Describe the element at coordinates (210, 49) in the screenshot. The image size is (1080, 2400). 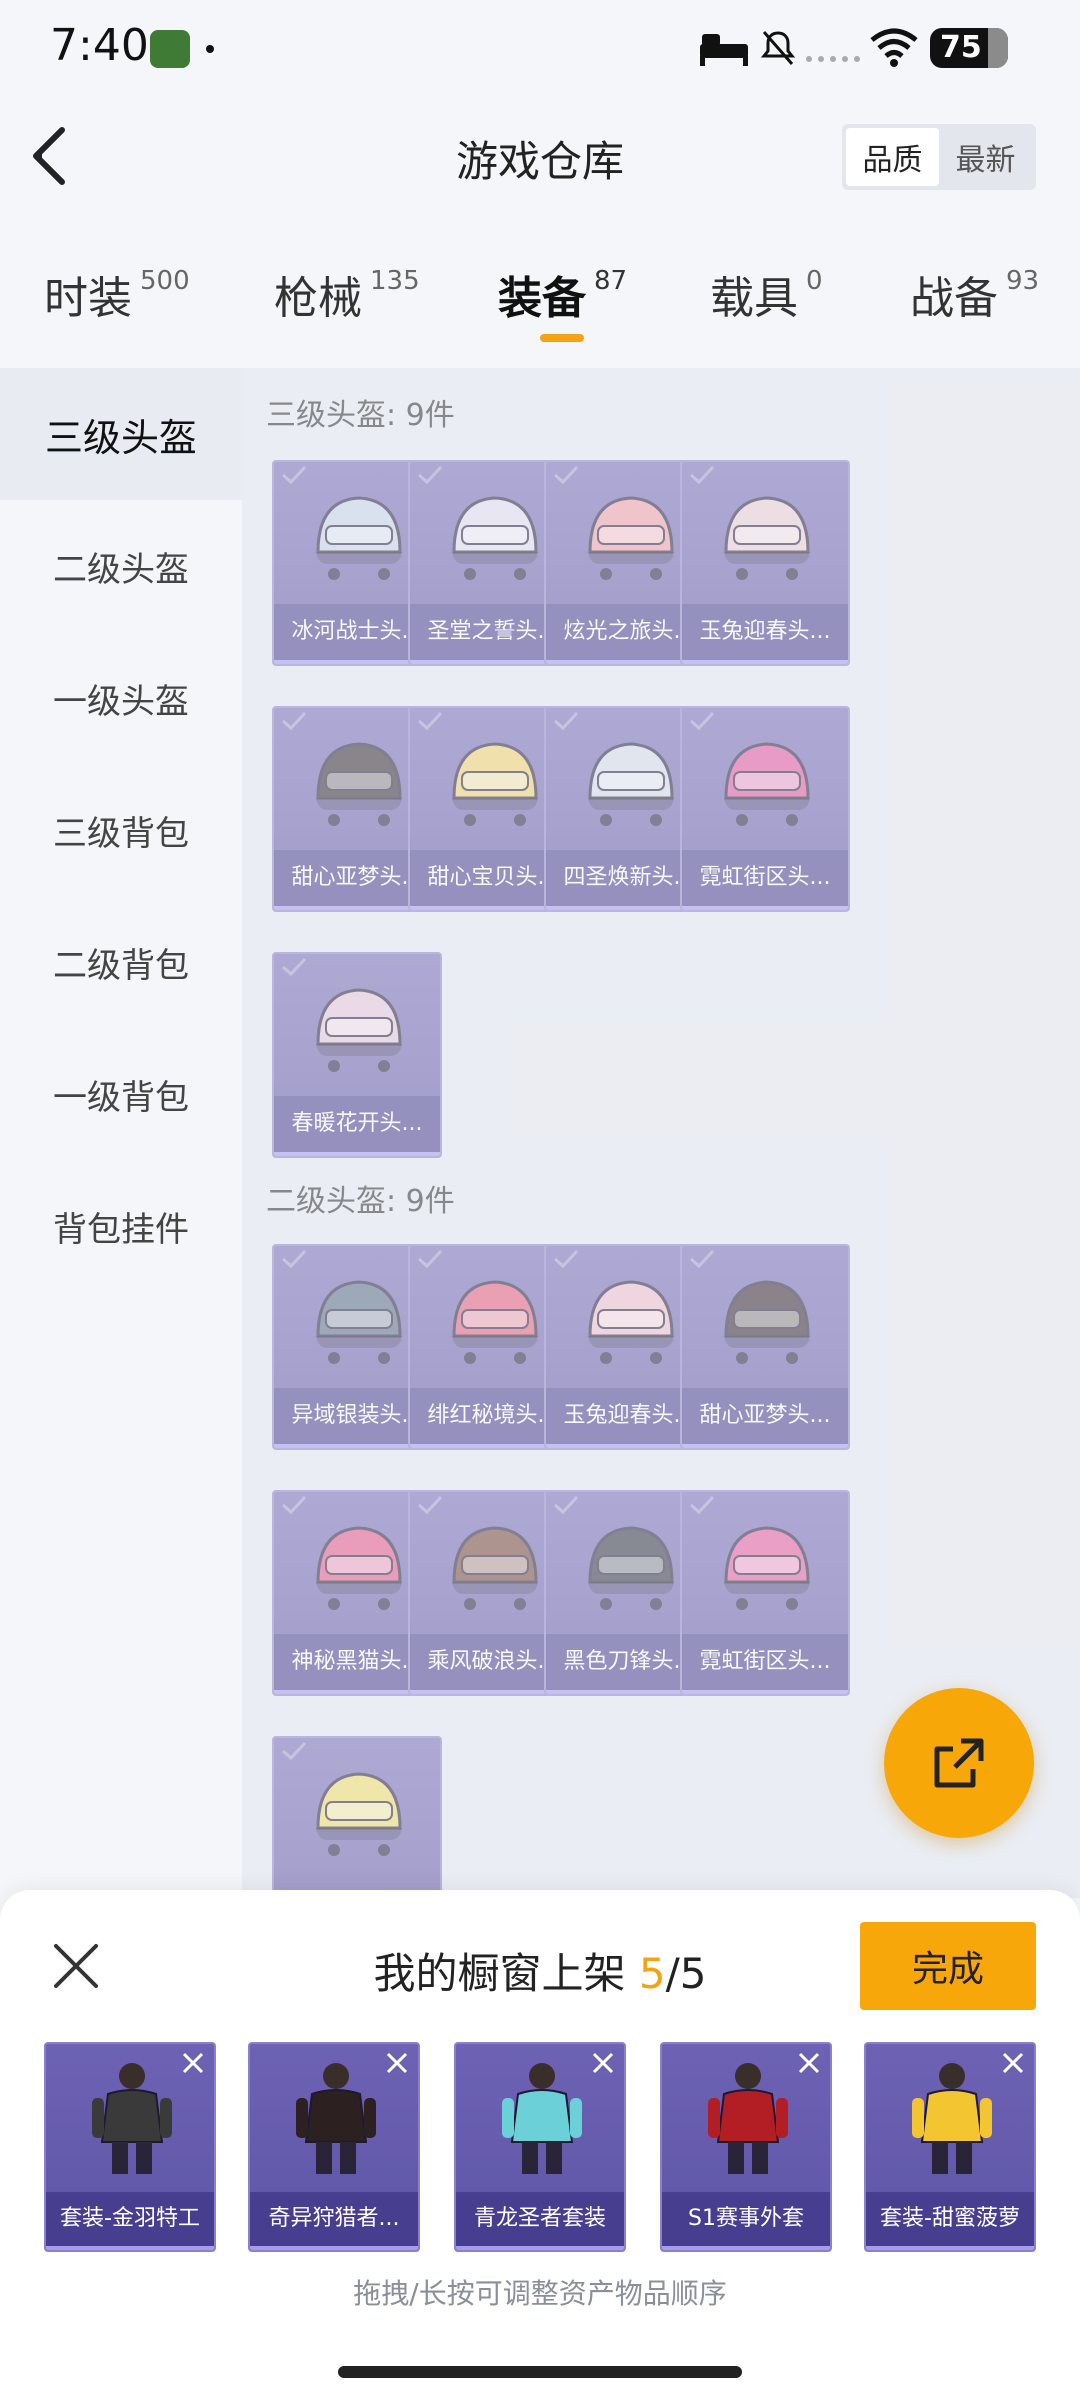
I see `notification-dot-icon` at that location.